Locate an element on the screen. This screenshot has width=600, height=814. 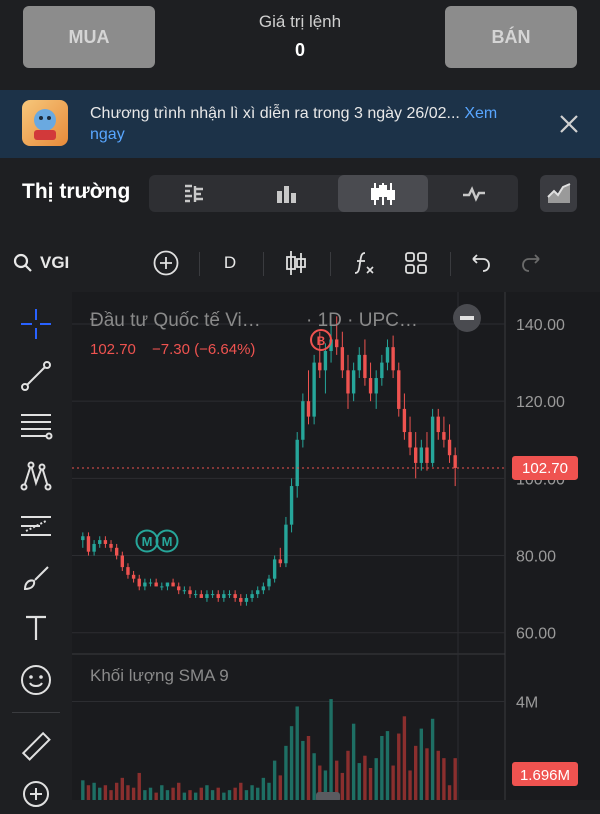
collapse-legend-icon is located at coordinates (467, 318).